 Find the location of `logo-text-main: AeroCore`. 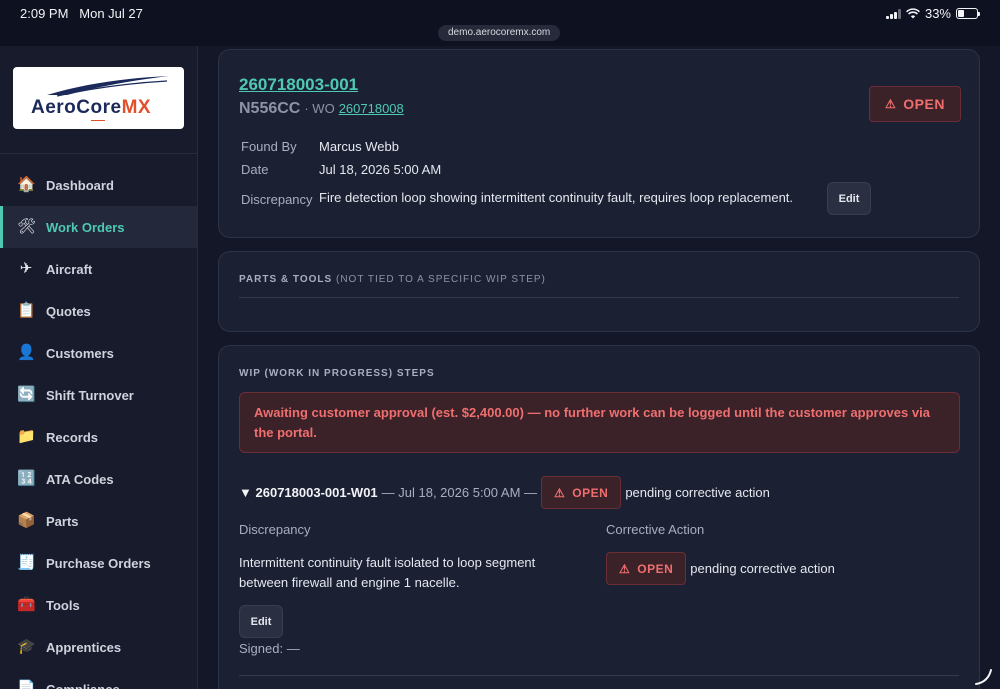

logo-text-main: AeroCore is located at coordinates (76, 107).